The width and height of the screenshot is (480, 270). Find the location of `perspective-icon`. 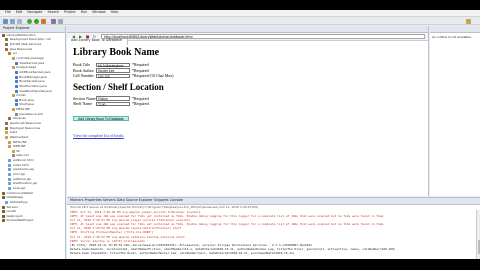

perspective-icon is located at coordinates (468, 21).